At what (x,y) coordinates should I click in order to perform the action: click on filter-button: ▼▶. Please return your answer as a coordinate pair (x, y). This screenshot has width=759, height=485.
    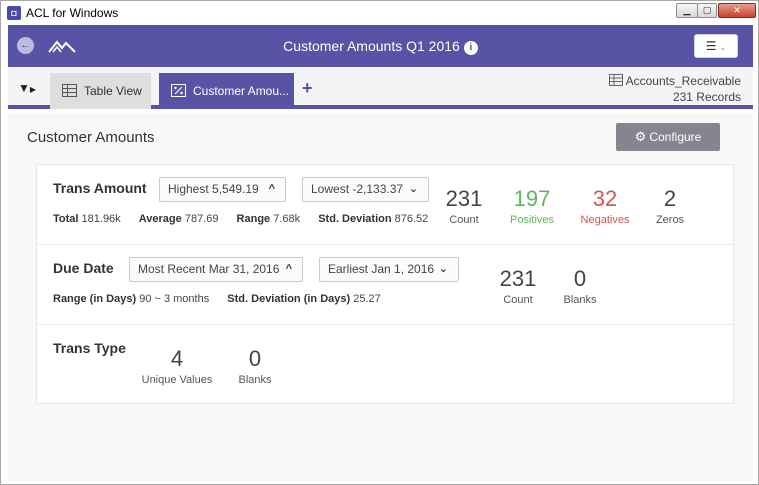
    Looking at the image, I should click on (27, 88).